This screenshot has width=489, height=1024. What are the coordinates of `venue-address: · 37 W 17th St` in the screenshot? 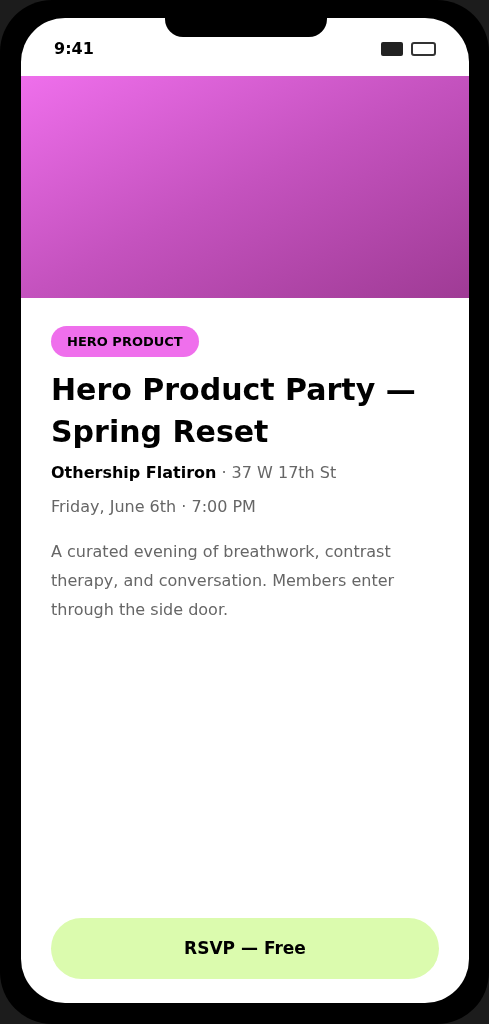 It's located at (279, 473).